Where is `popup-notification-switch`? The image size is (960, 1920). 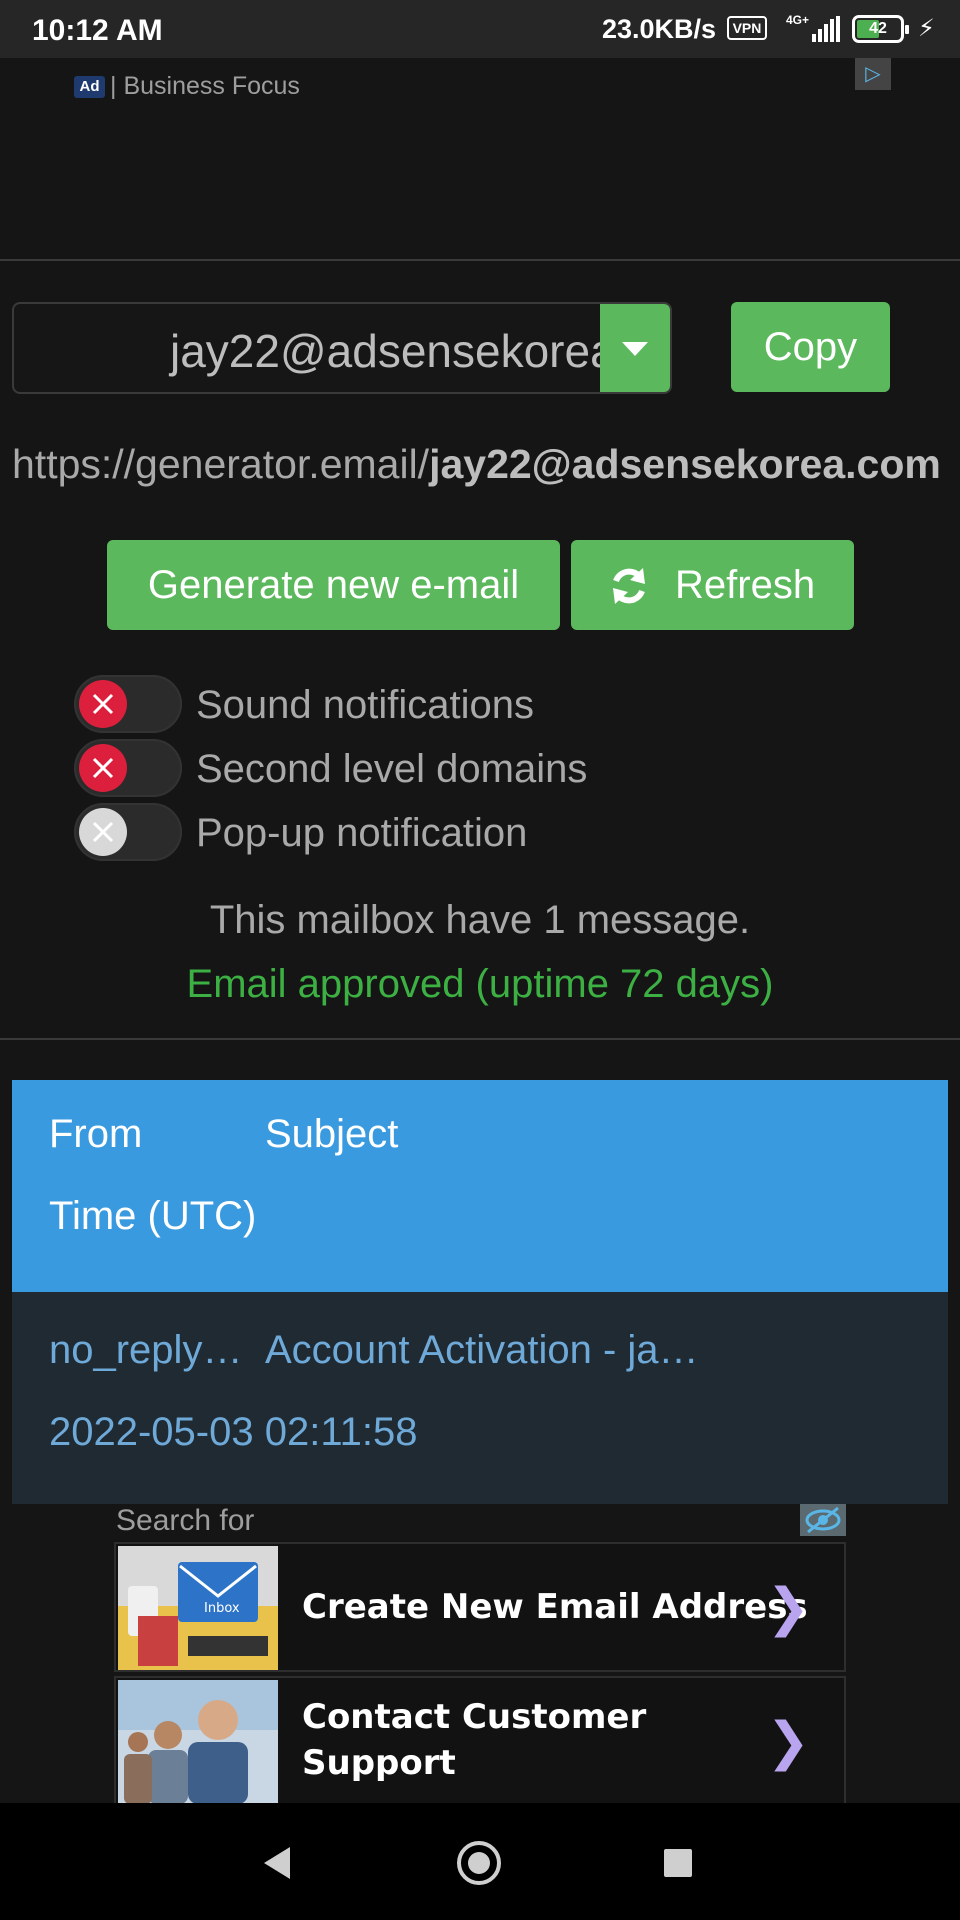 popup-notification-switch is located at coordinates (128, 832).